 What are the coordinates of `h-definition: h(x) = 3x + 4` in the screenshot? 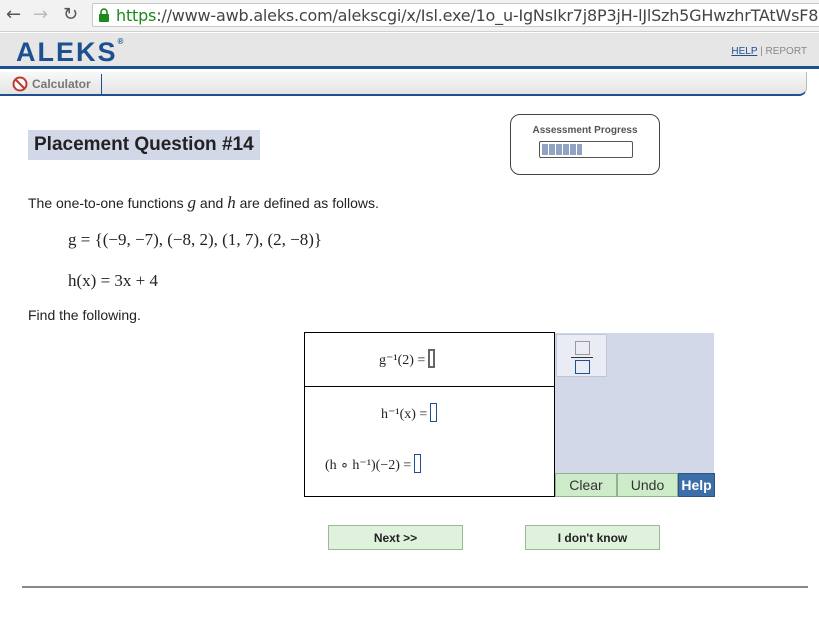 It's located at (113, 280).